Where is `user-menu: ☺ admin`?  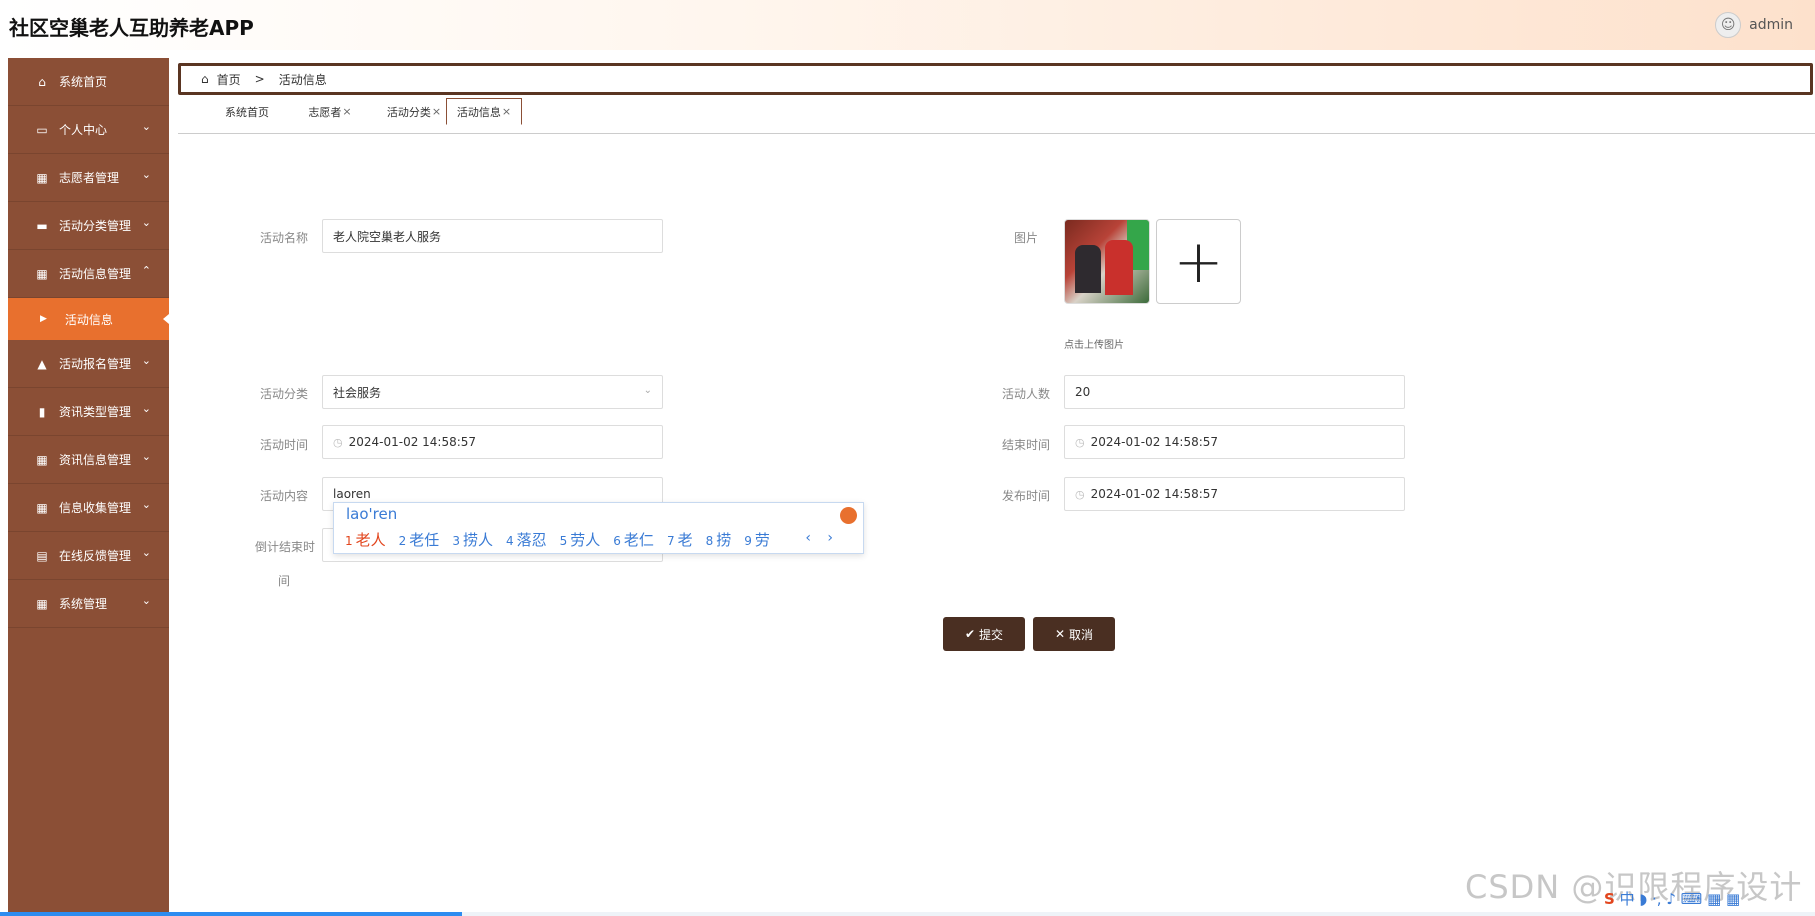 user-menu: ☺ admin is located at coordinates (1754, 25).